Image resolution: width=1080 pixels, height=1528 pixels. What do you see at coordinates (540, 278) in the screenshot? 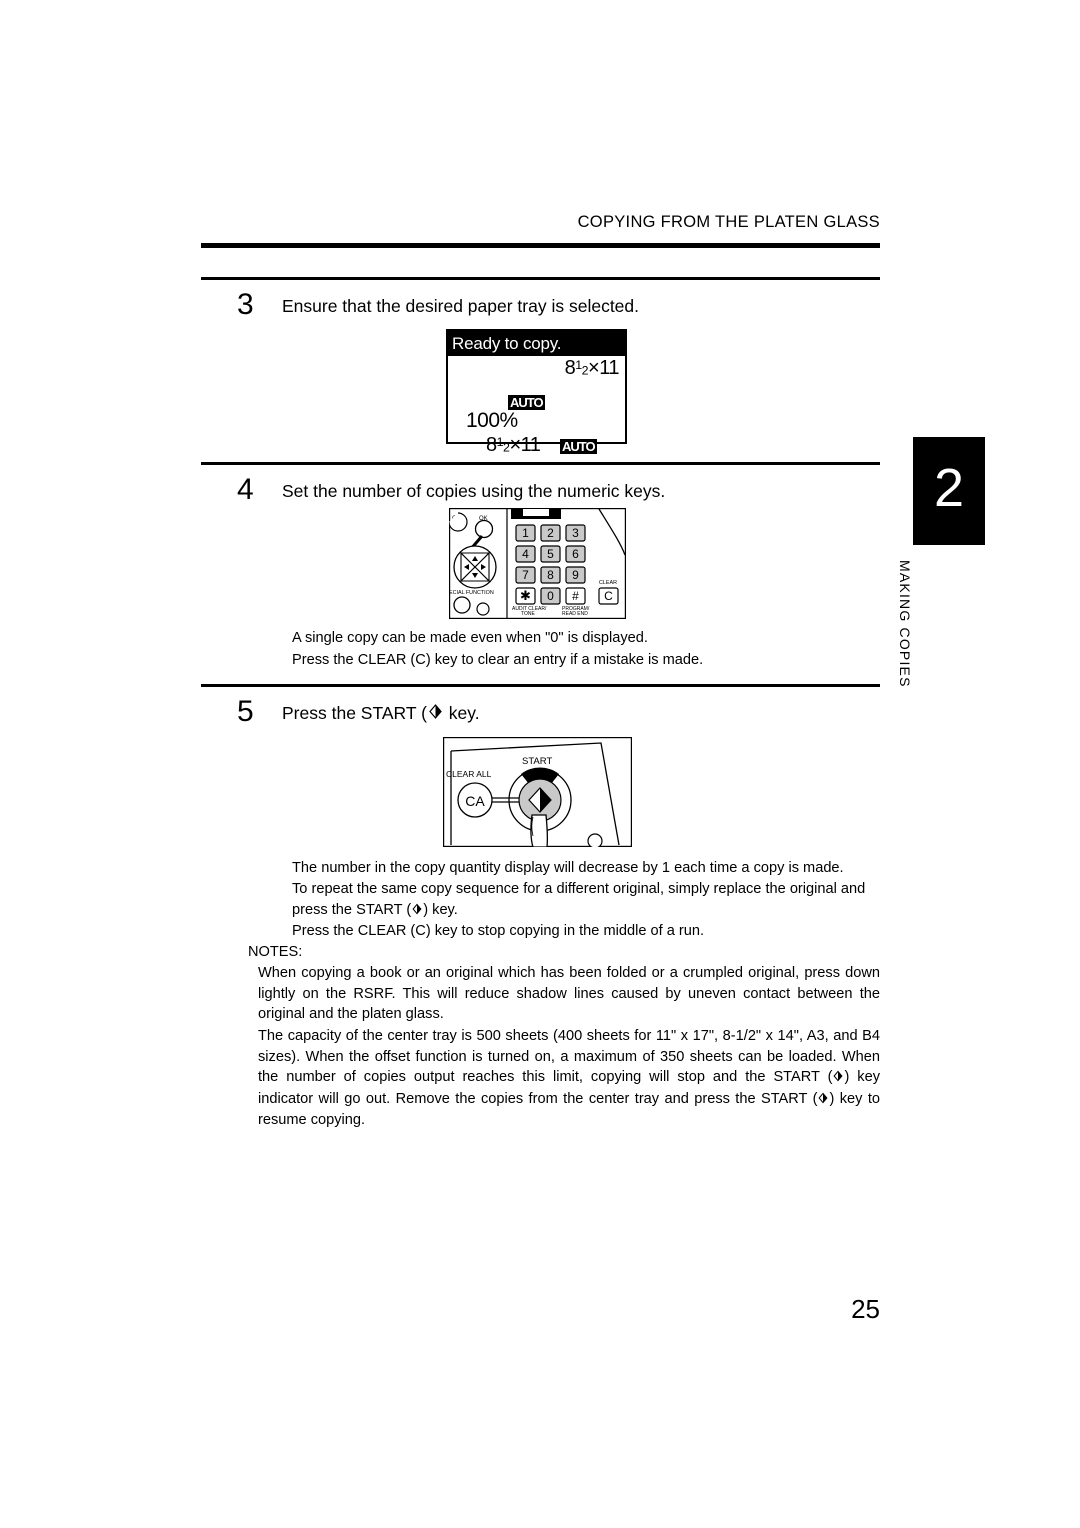
I see `header-rule-bottom` at bounding box center [540, 278].